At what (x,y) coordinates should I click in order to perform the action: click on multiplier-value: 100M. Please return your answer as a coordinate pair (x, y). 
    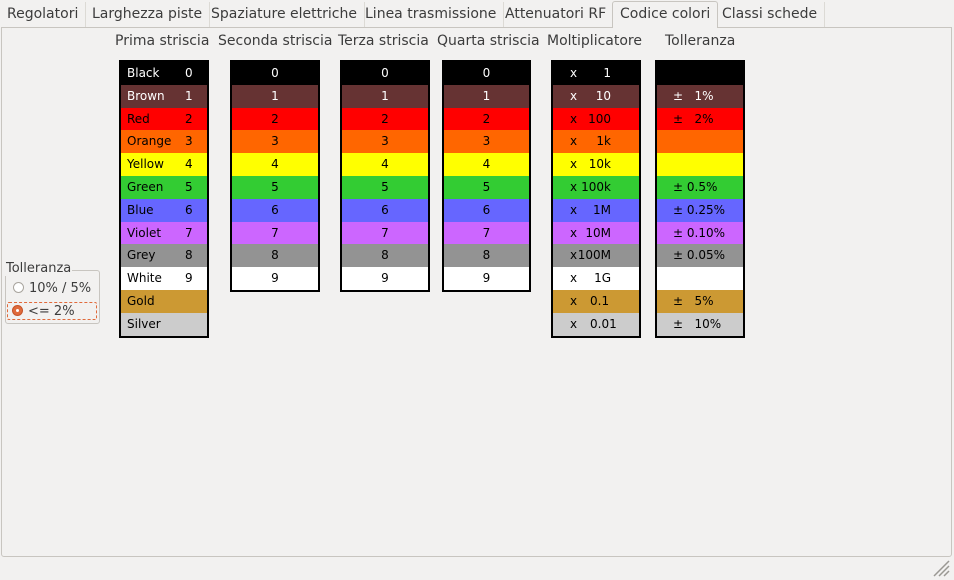
    Looking at the image, I should click on (594, 255).